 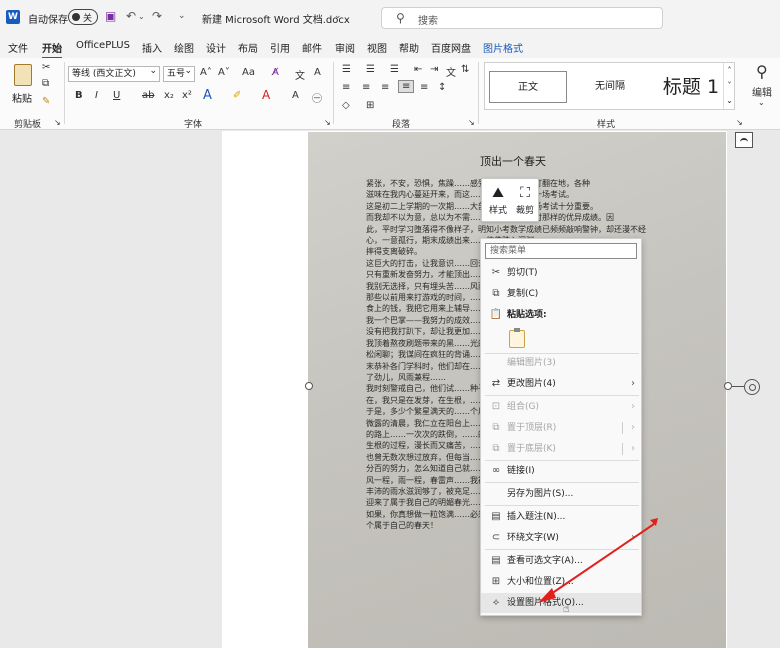 What do you see at coordinates (547, 595) in the screenshot?
I see `arrow-head` at bounding box center [547, 595].